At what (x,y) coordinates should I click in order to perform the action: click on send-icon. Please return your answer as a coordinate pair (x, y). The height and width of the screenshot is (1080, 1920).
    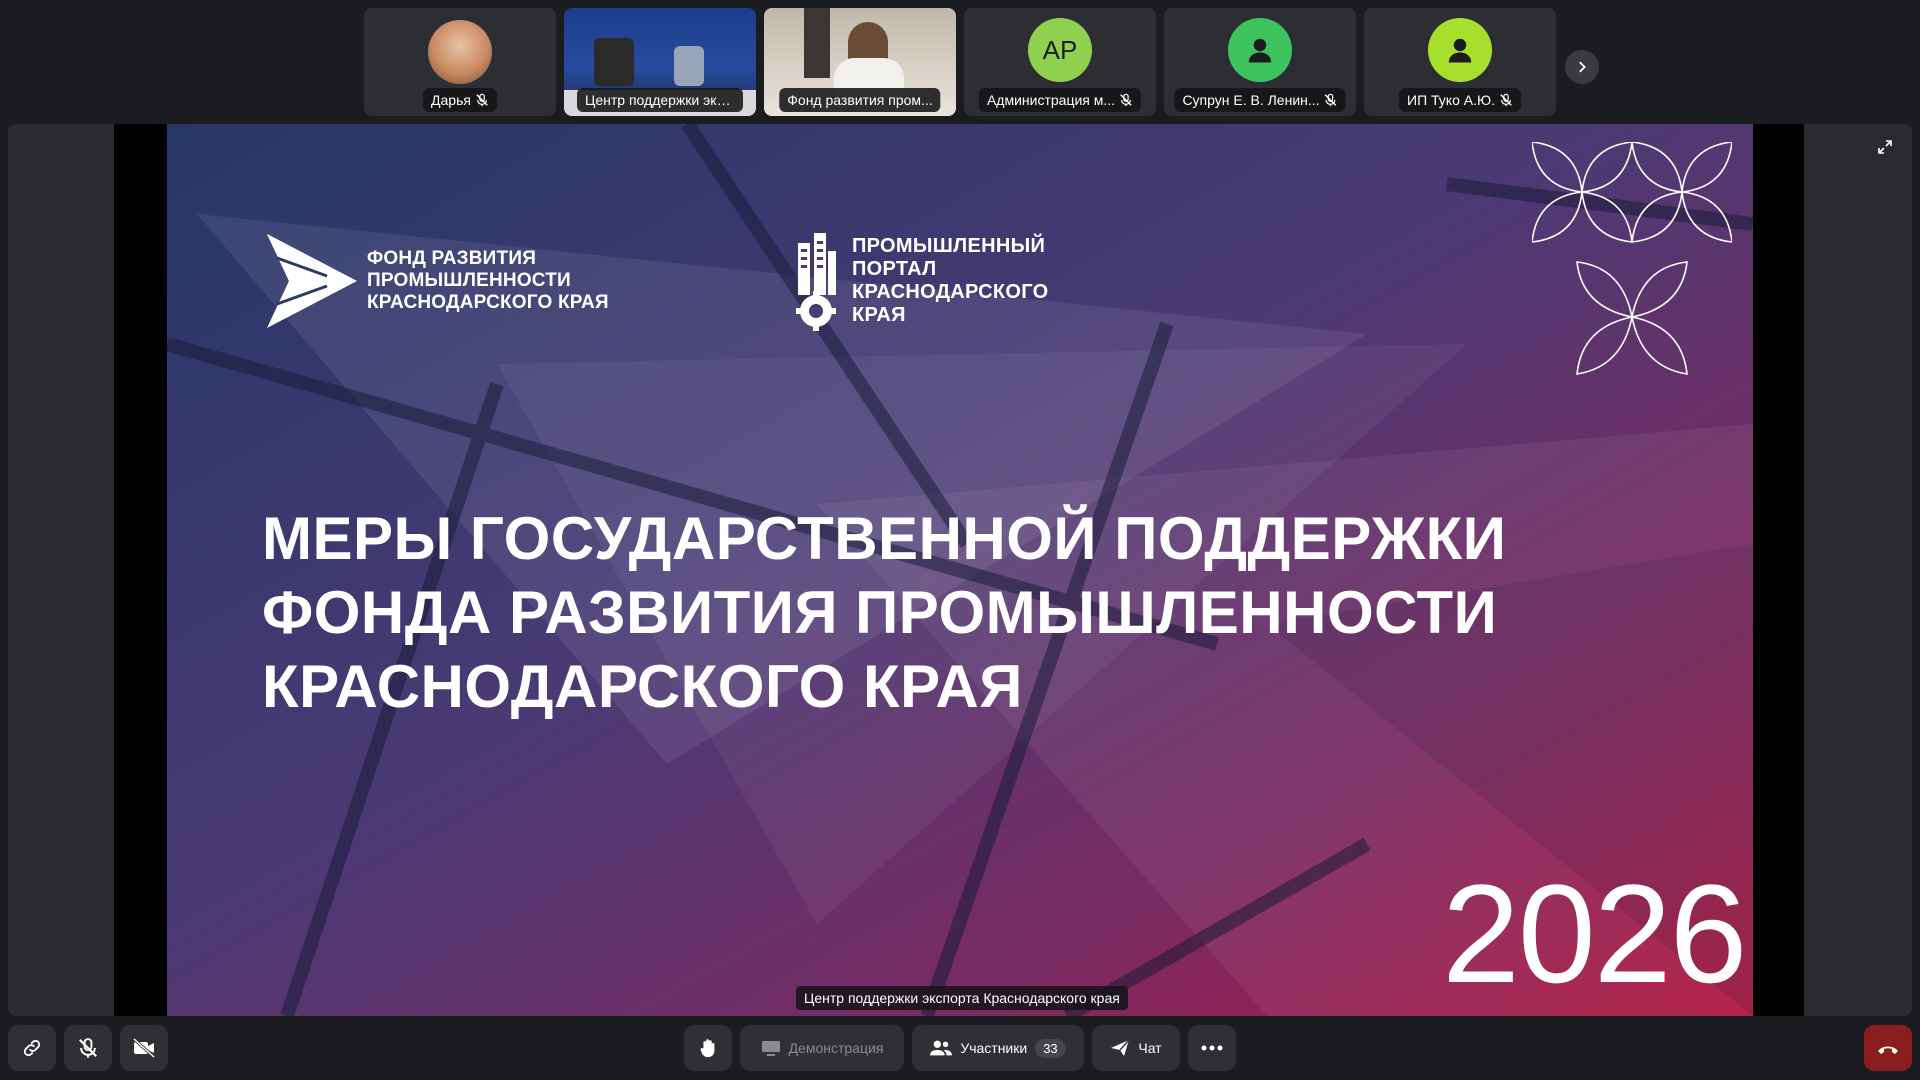
    Looking at the image, I should click on (1120, 1047).